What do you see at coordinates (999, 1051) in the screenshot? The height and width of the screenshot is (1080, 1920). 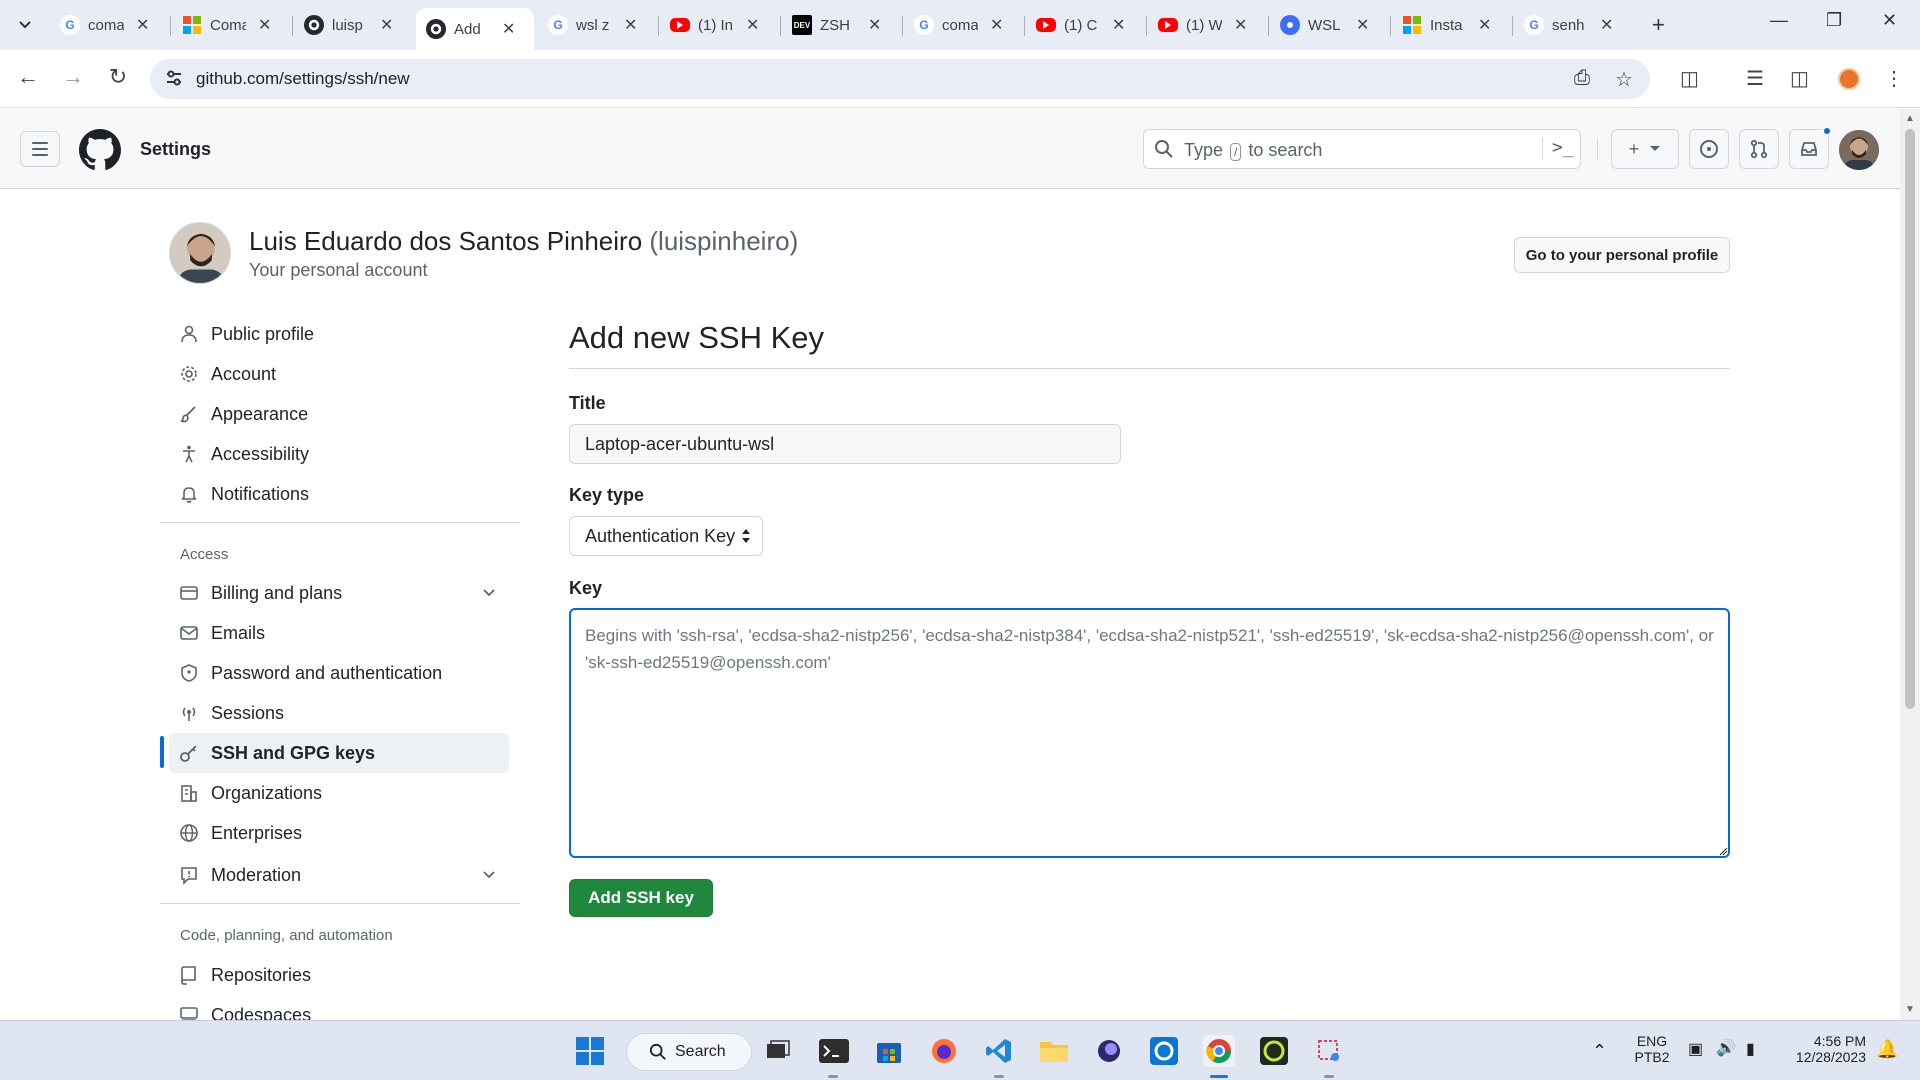 I see `vscode-app-icon` at bounding box center [999, 1051].